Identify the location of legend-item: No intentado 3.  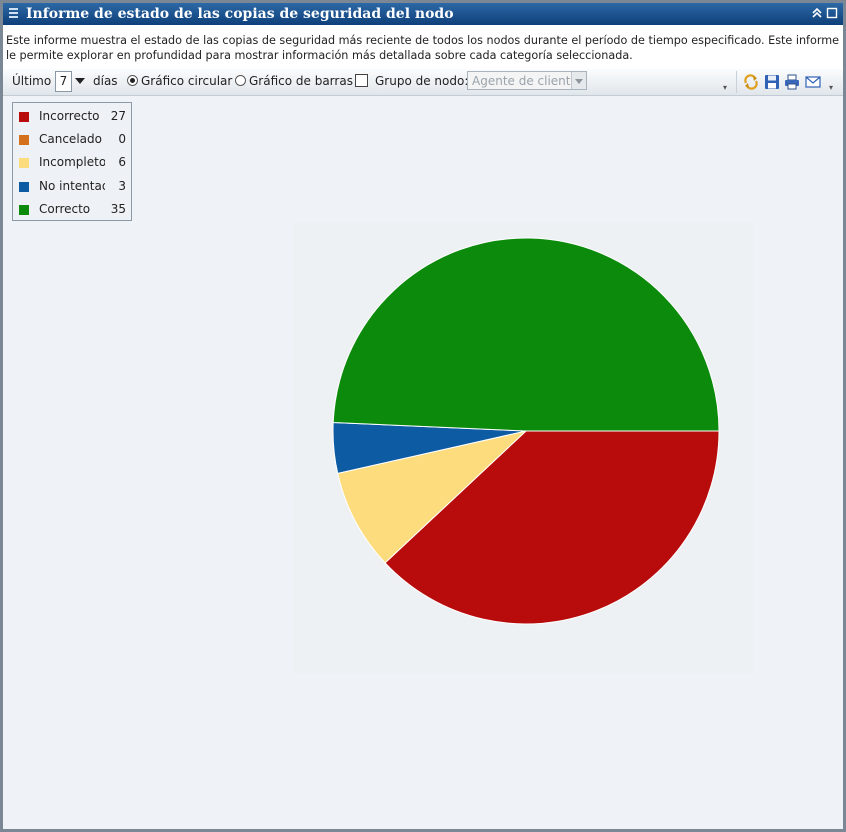
(72, 187).